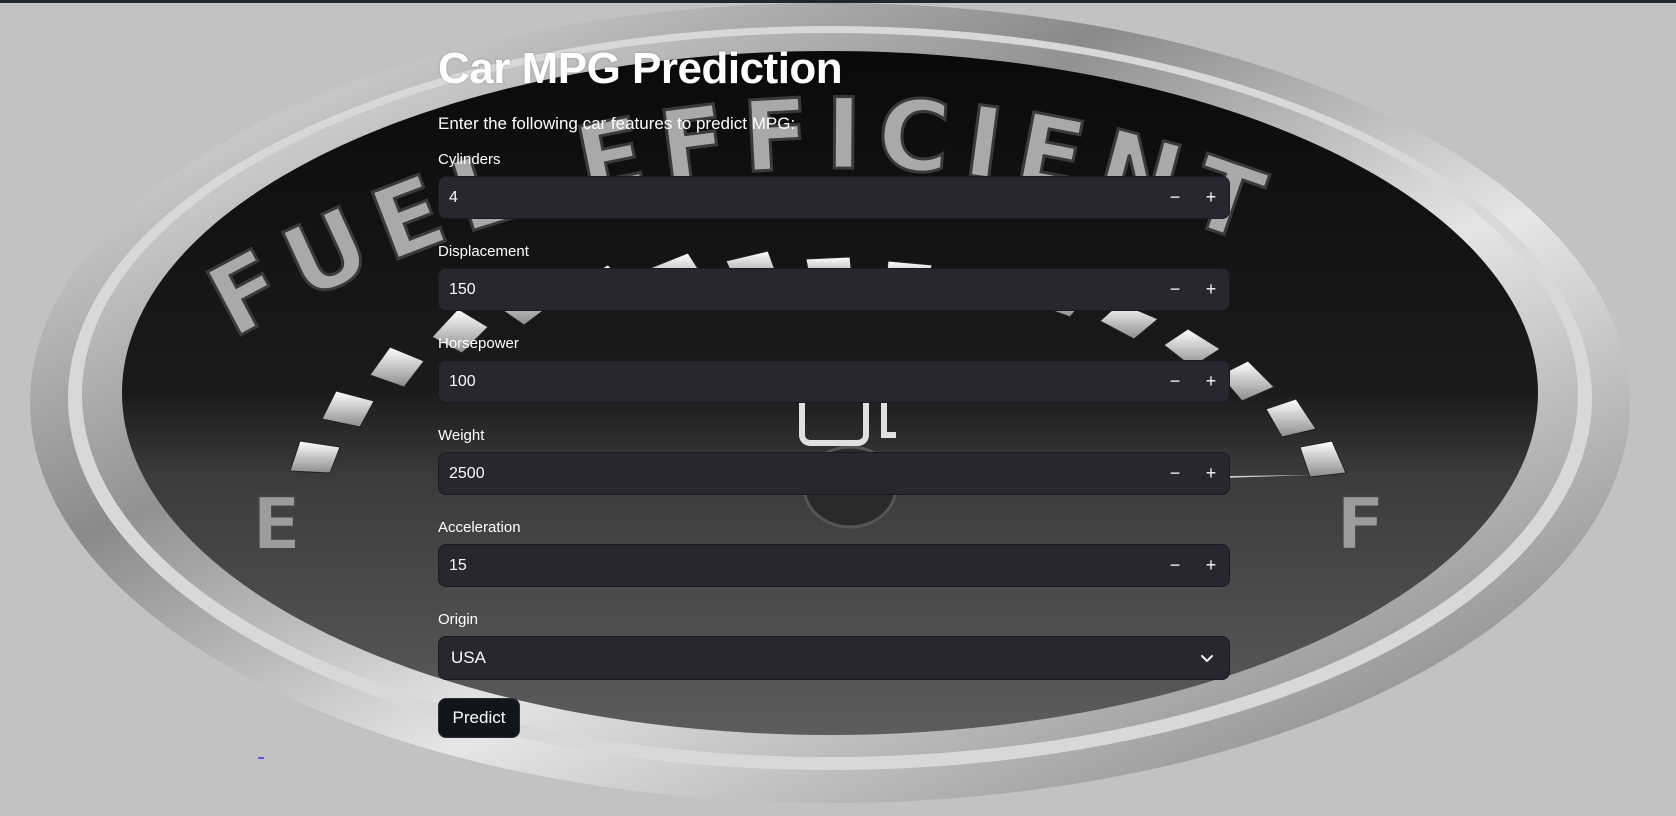 Image resolution: width=1676 pixels, height=816 pixels. Describe the element at coordinates (479, 718) in the screenshot. I see `predict-button: Predict` at that location.